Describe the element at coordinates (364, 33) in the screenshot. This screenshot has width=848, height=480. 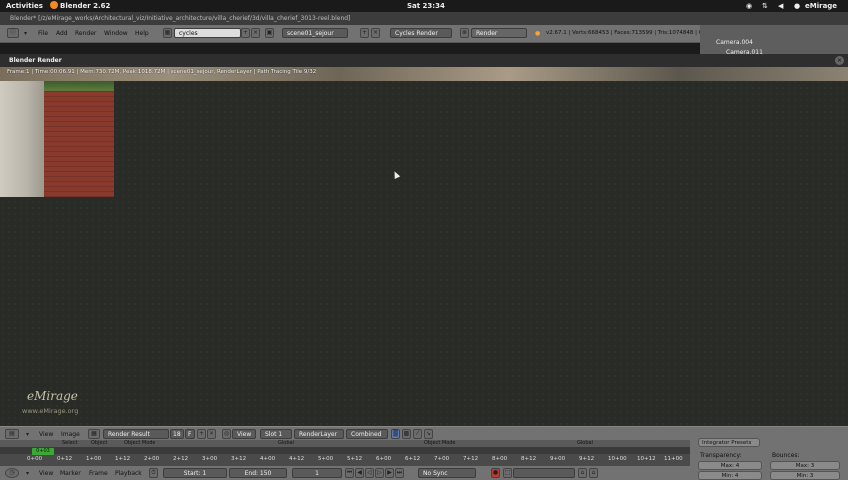
I see `scene-add-button: +` at that location.